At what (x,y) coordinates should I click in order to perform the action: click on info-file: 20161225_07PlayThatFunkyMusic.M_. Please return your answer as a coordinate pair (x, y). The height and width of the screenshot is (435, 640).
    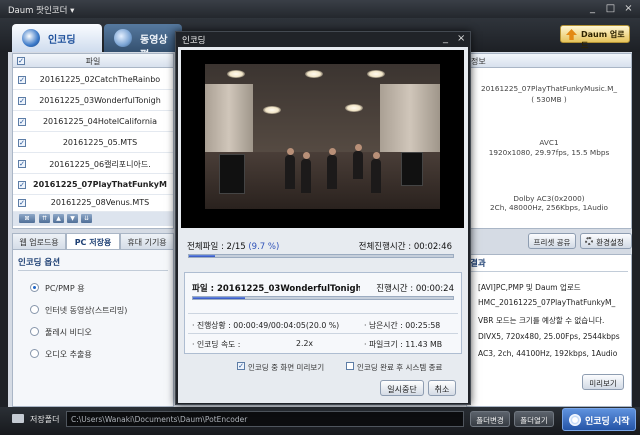
    Looking at the image, I should click on (549, 88).